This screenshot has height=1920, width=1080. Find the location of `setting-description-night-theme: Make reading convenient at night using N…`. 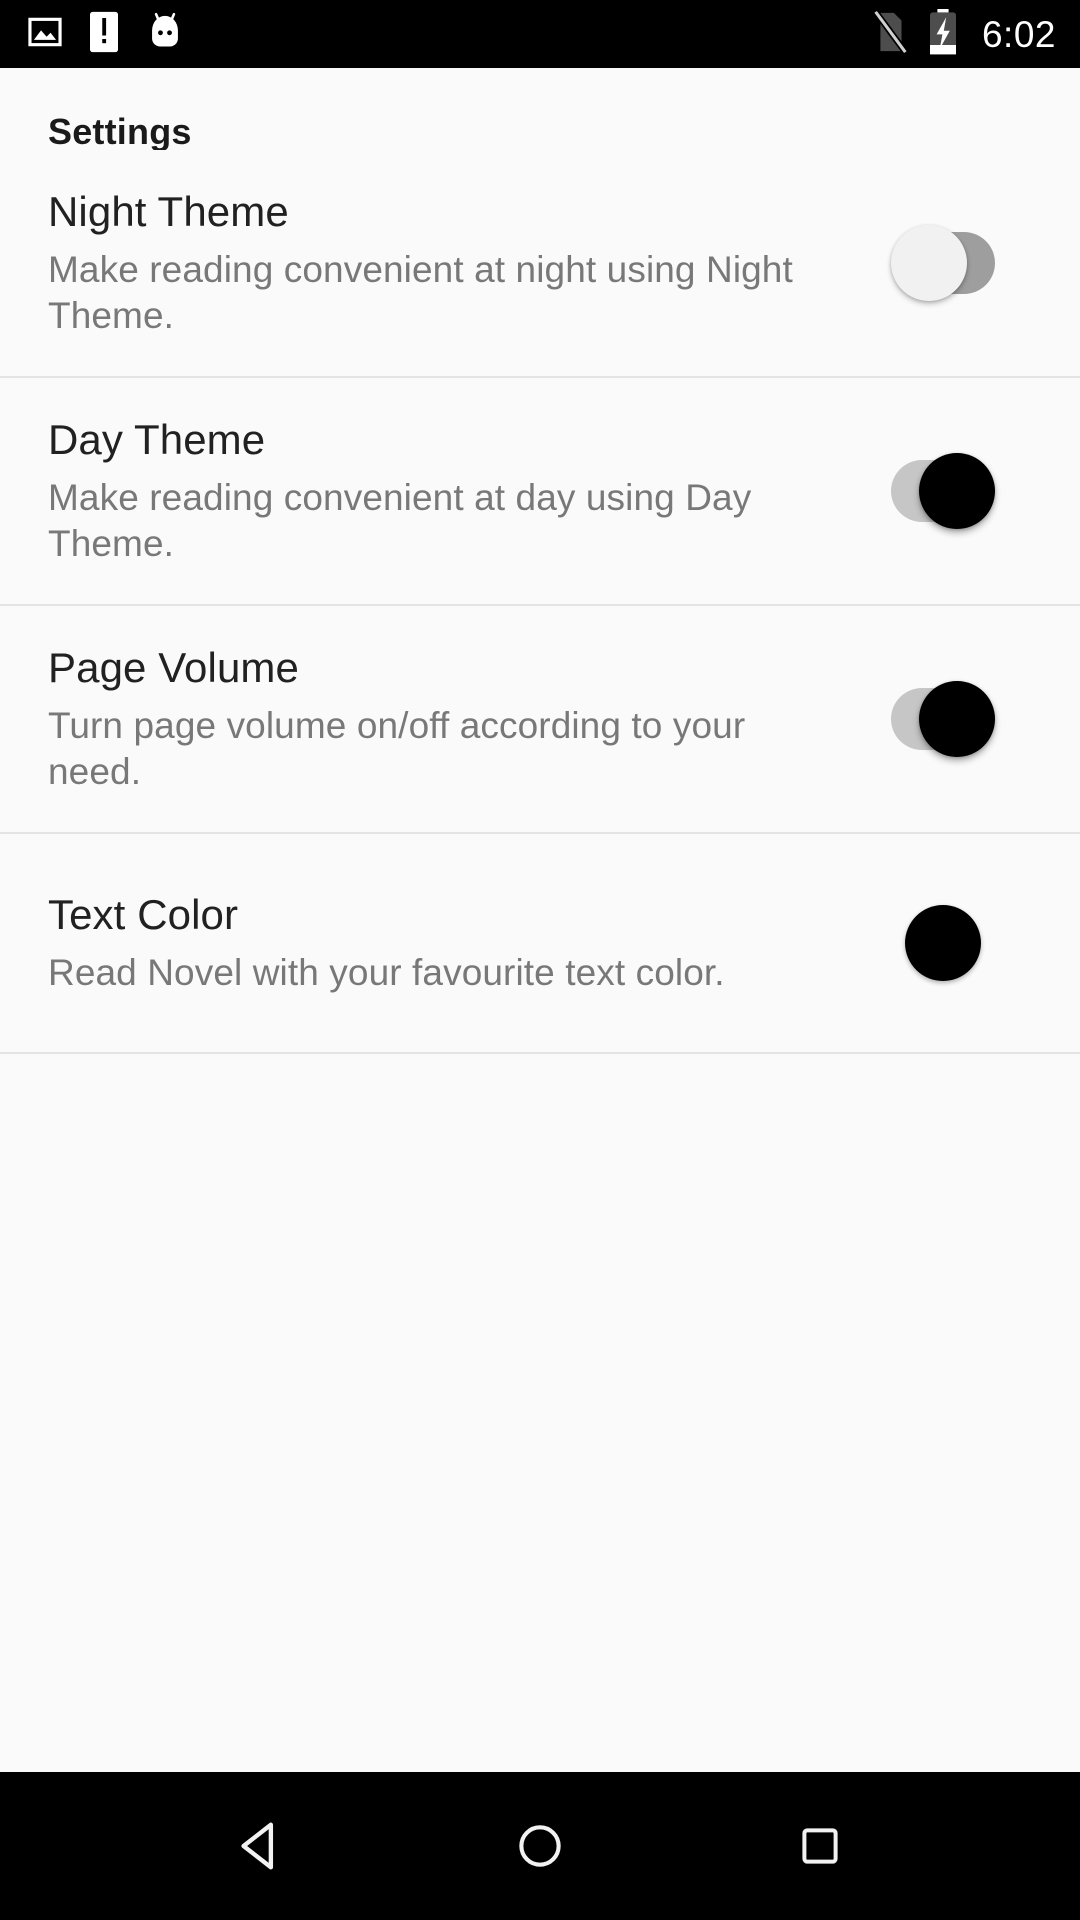

setting-description-night-theme: Make reading convenient at night using N… is located at coordinates (420, 292).